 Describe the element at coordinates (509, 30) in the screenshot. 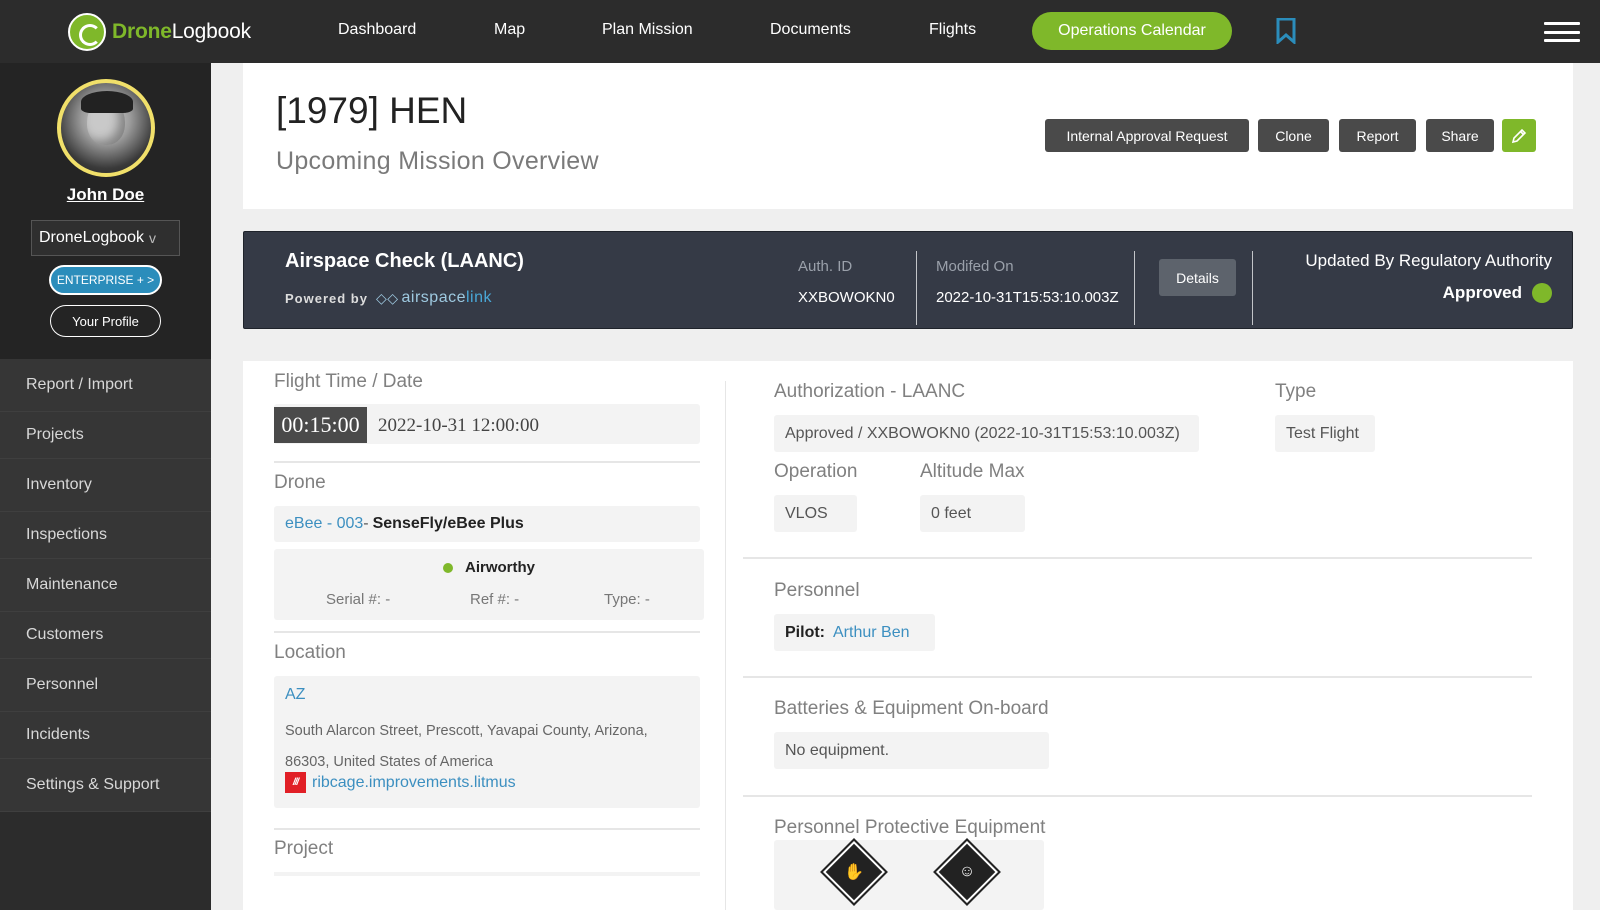

I see `nav-map: Map` at that location.